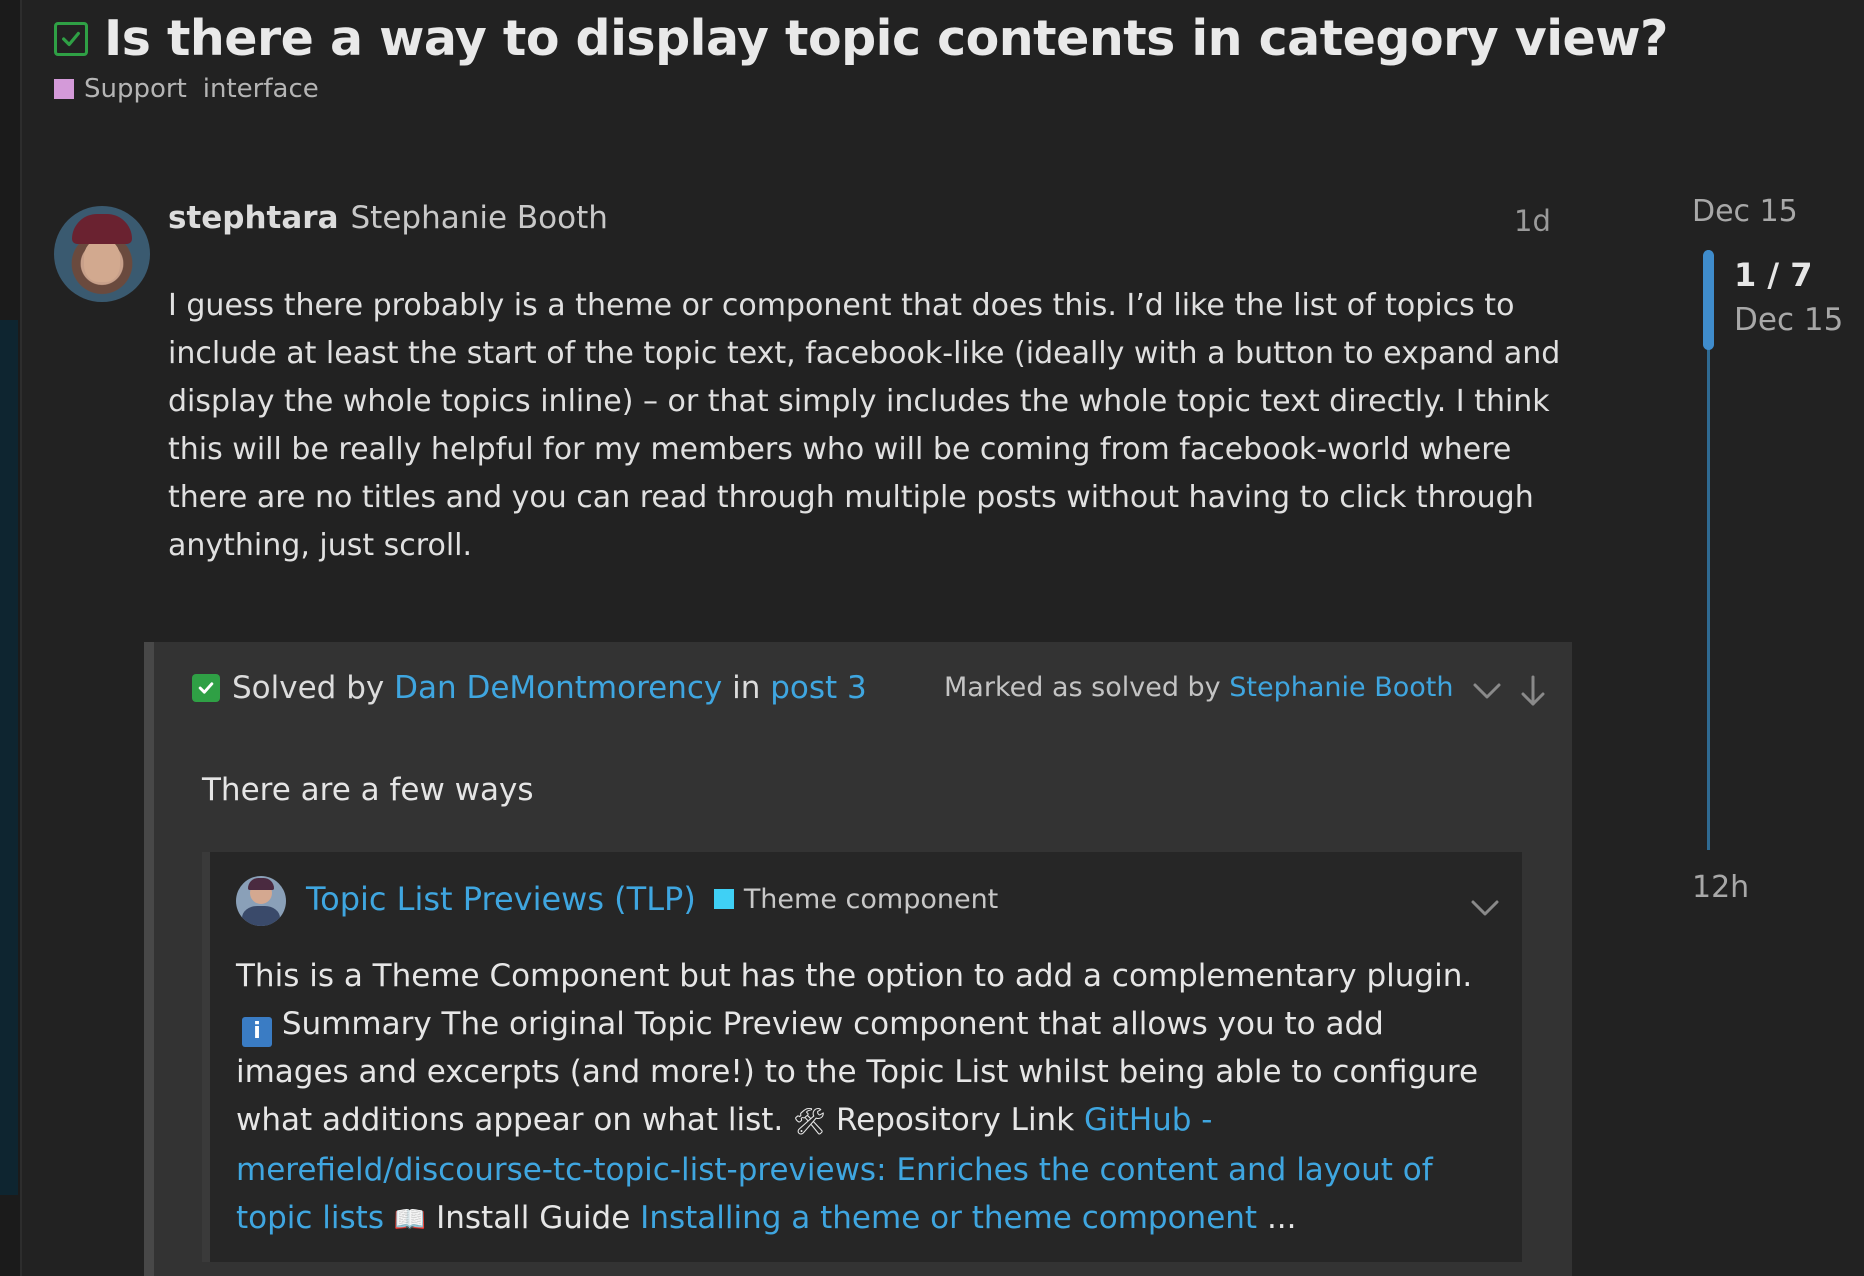  I want to click on install-guide-link: Installing a theme or theme component, so click(948, 1218).